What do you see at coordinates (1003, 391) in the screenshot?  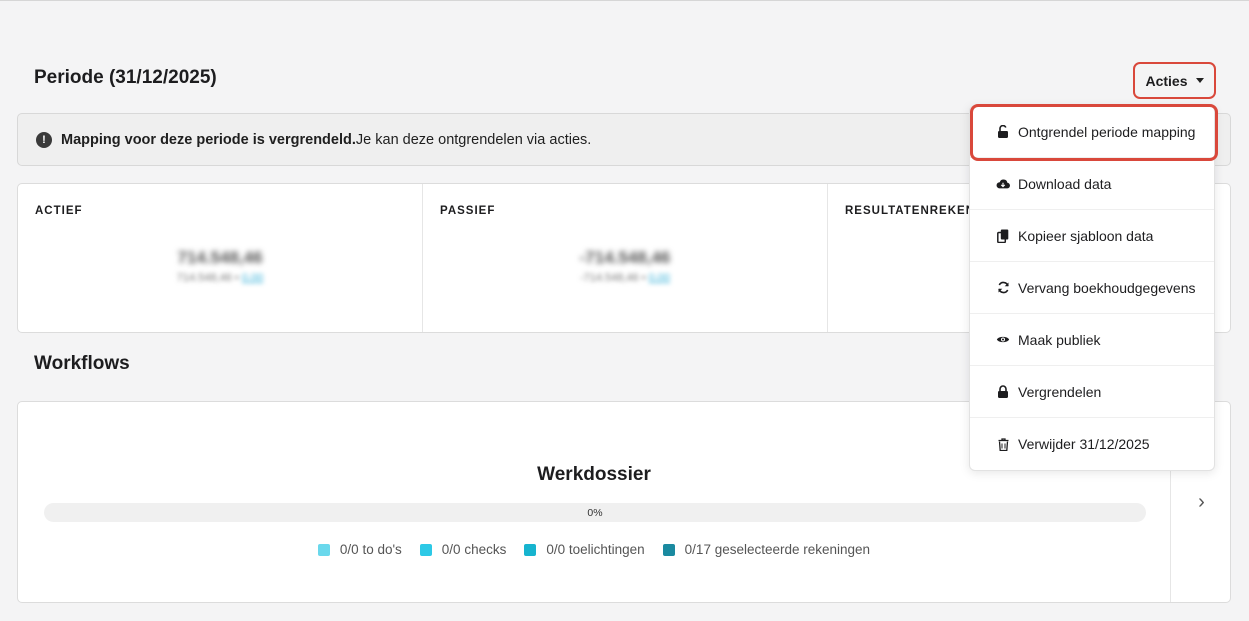 I see `lock-icon` at bounding box center [1003, 391].